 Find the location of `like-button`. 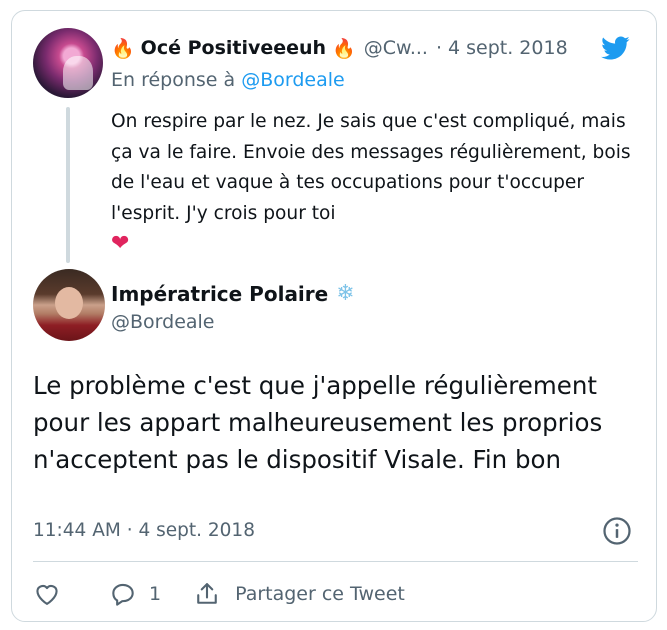

like-button is located at coordinates (47, 594).